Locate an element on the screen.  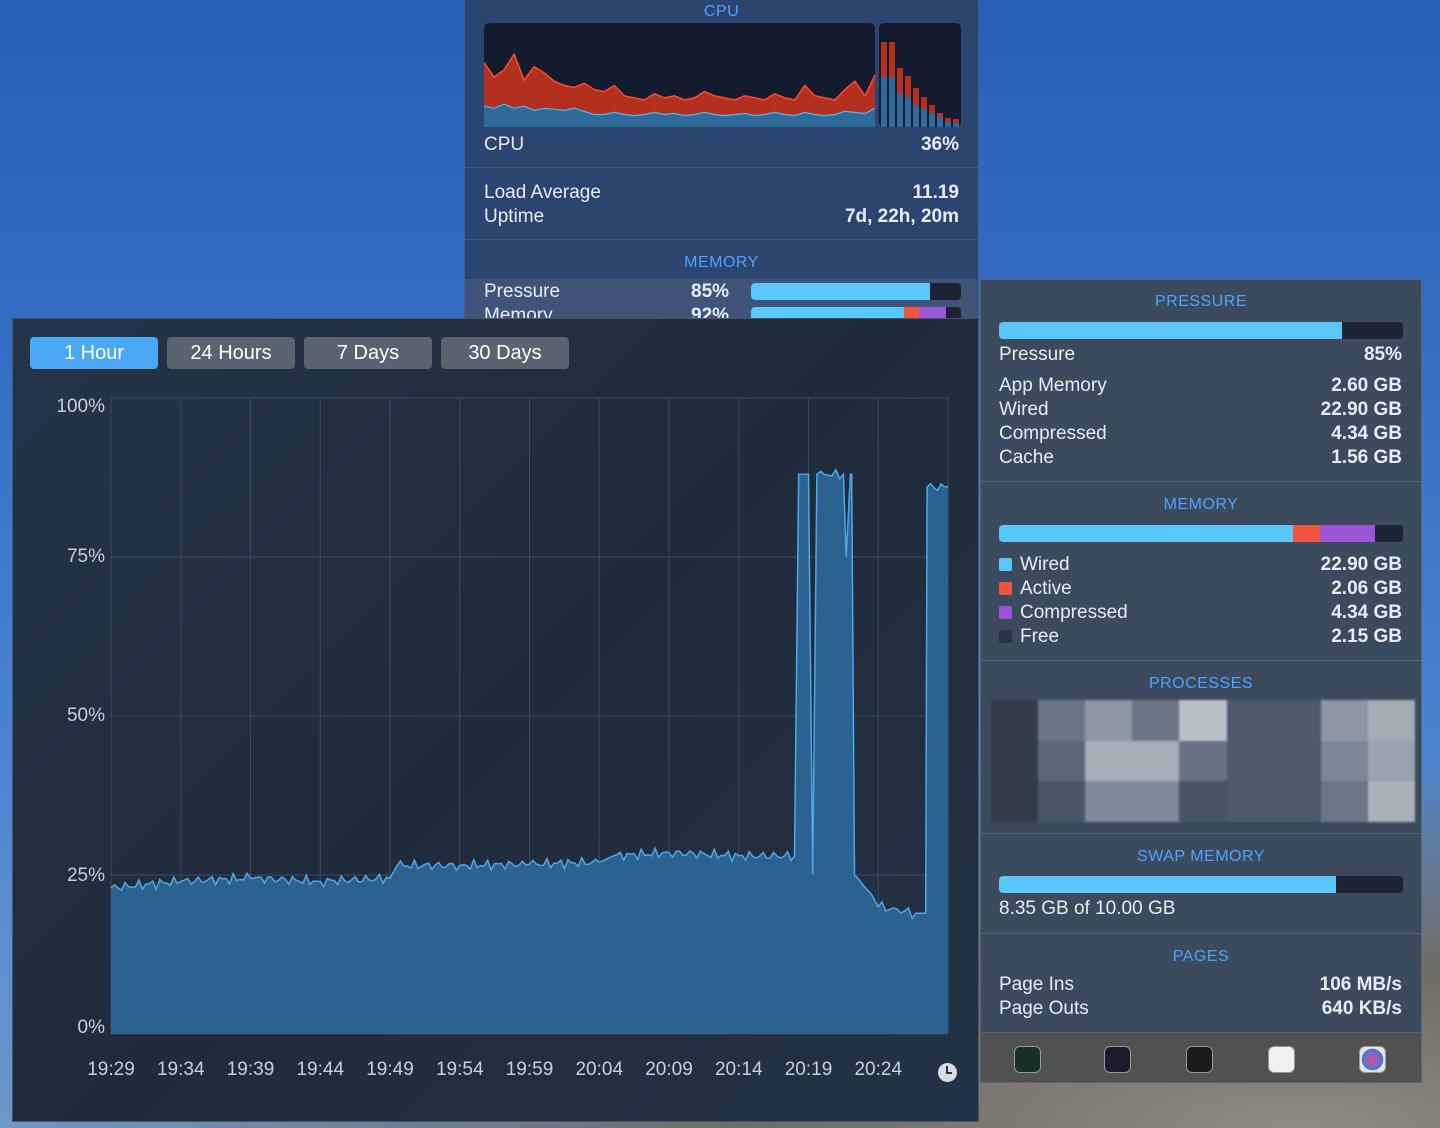
page-ins-value: 106 MB/s is located at coordinates (1360, 984).